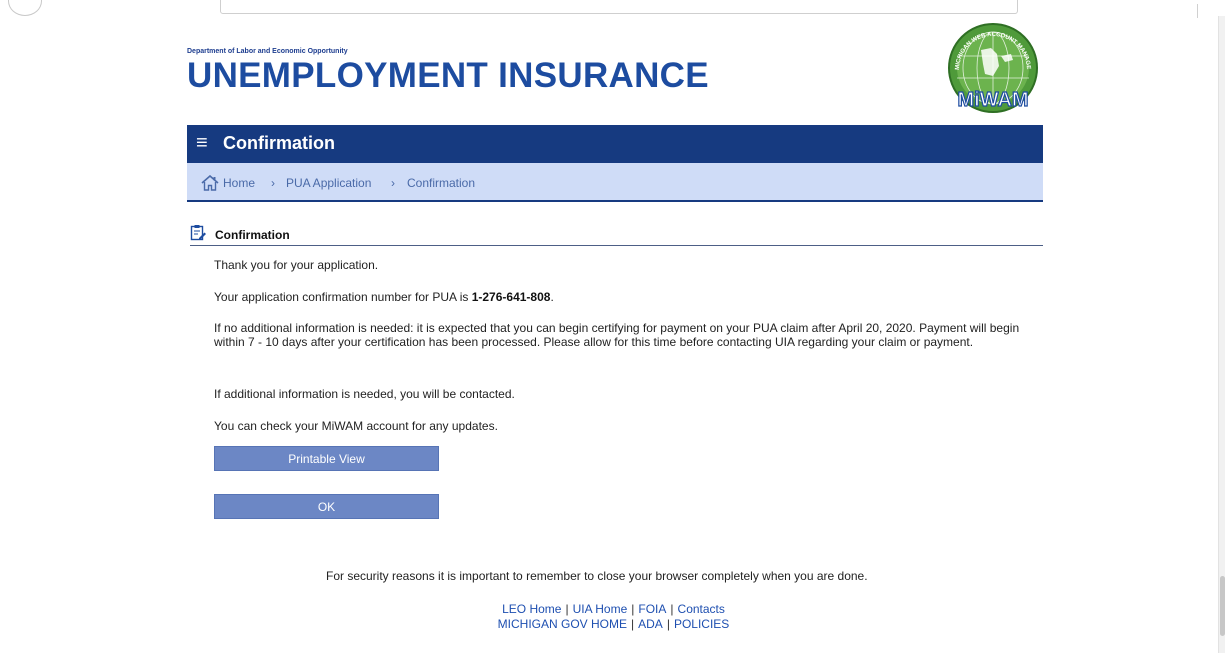  Describe the element at coordinates (1197, 11) in the screenshot. I see `browser-toolbar-divider` at that location.